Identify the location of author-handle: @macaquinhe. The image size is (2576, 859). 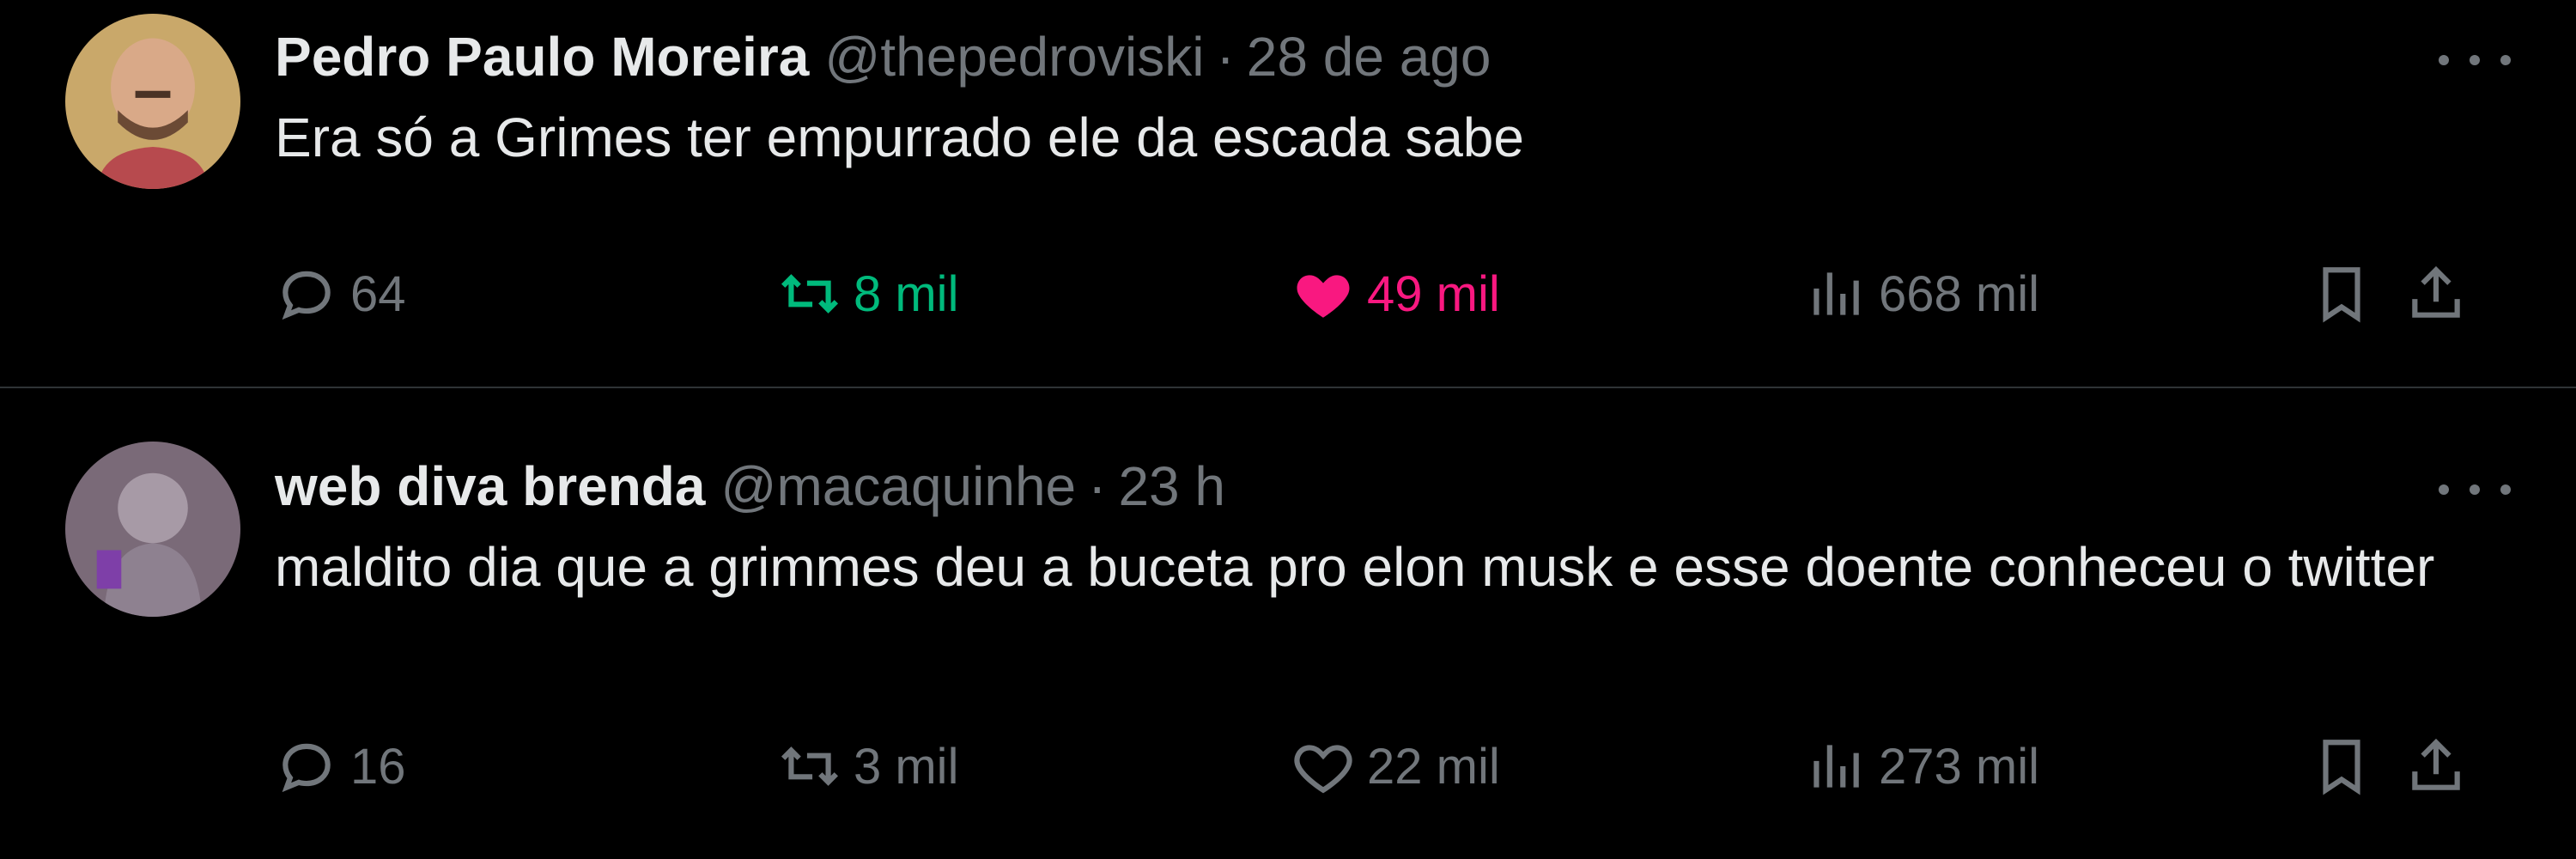
(898, 487).